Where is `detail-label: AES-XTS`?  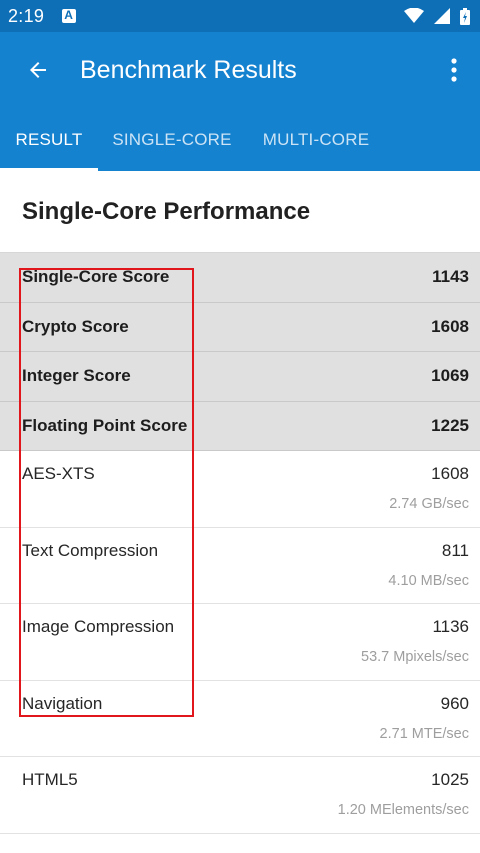
detail-label: AES-XTS is located at coordinates (58, 473).